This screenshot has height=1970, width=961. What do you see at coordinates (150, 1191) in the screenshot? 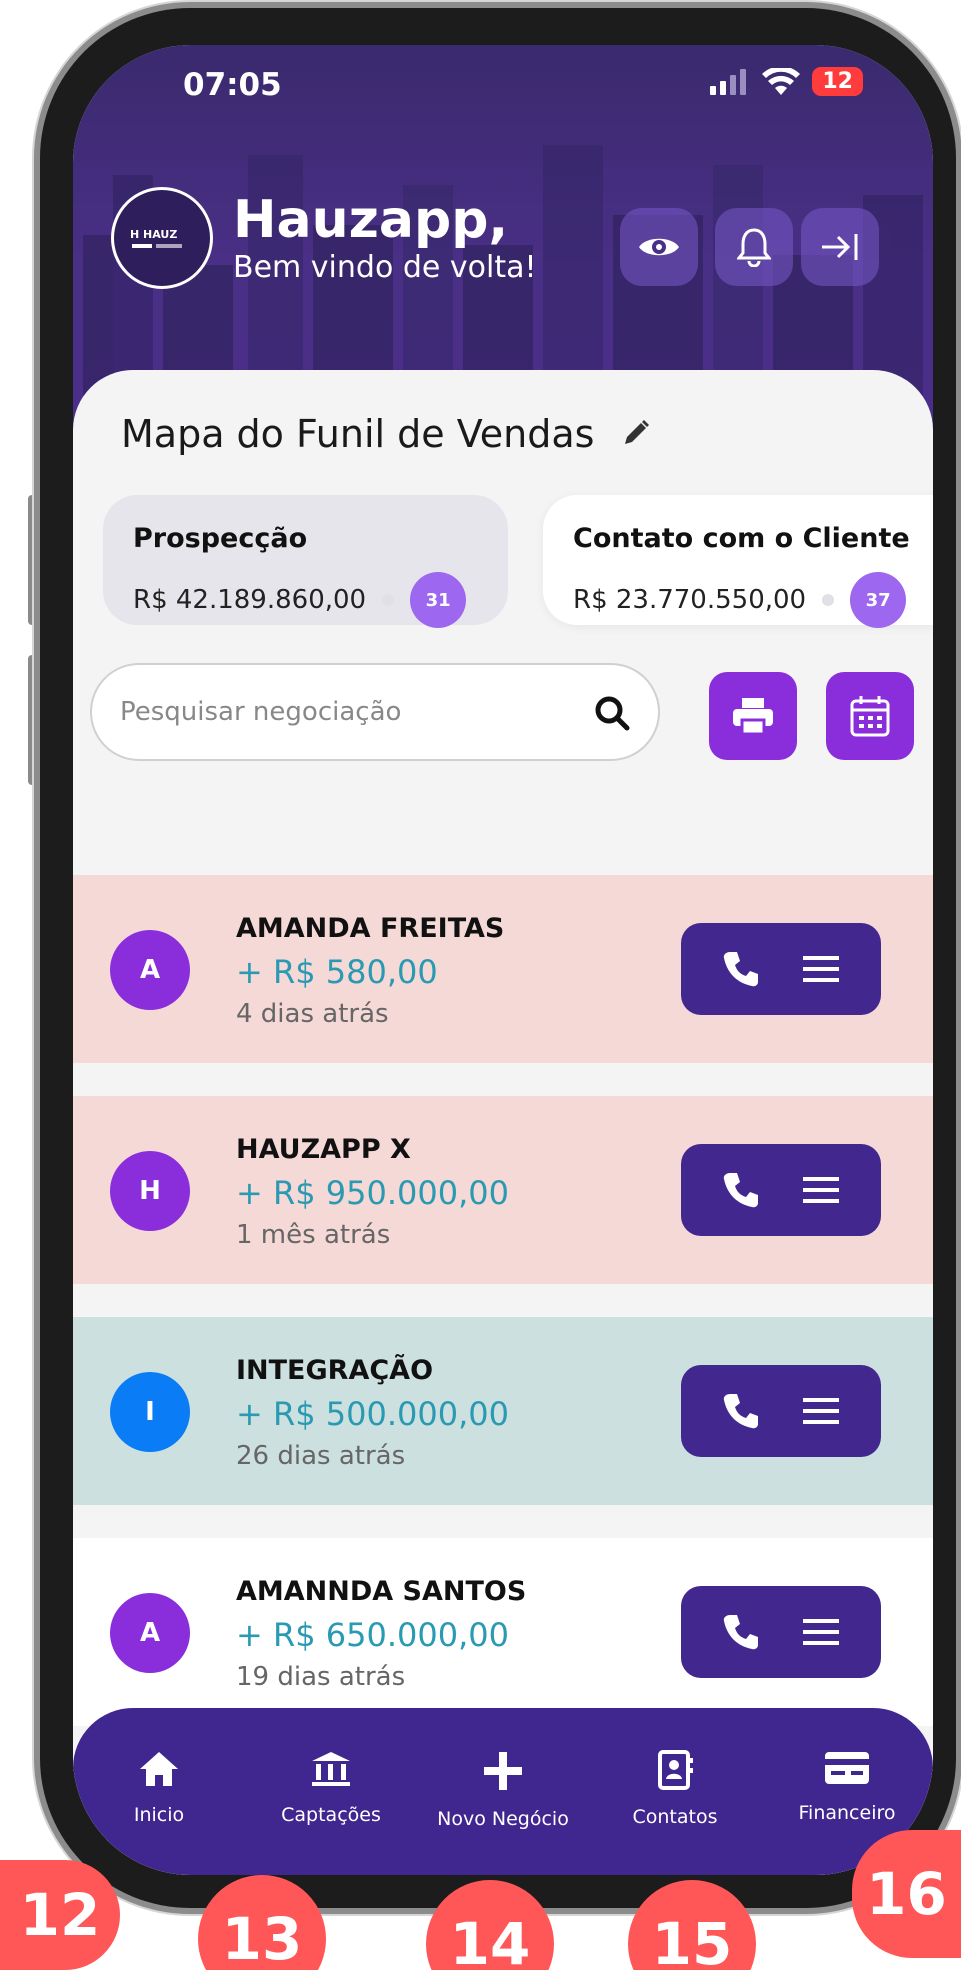
I see `avatar: H` at bounding box center [150, 1191].